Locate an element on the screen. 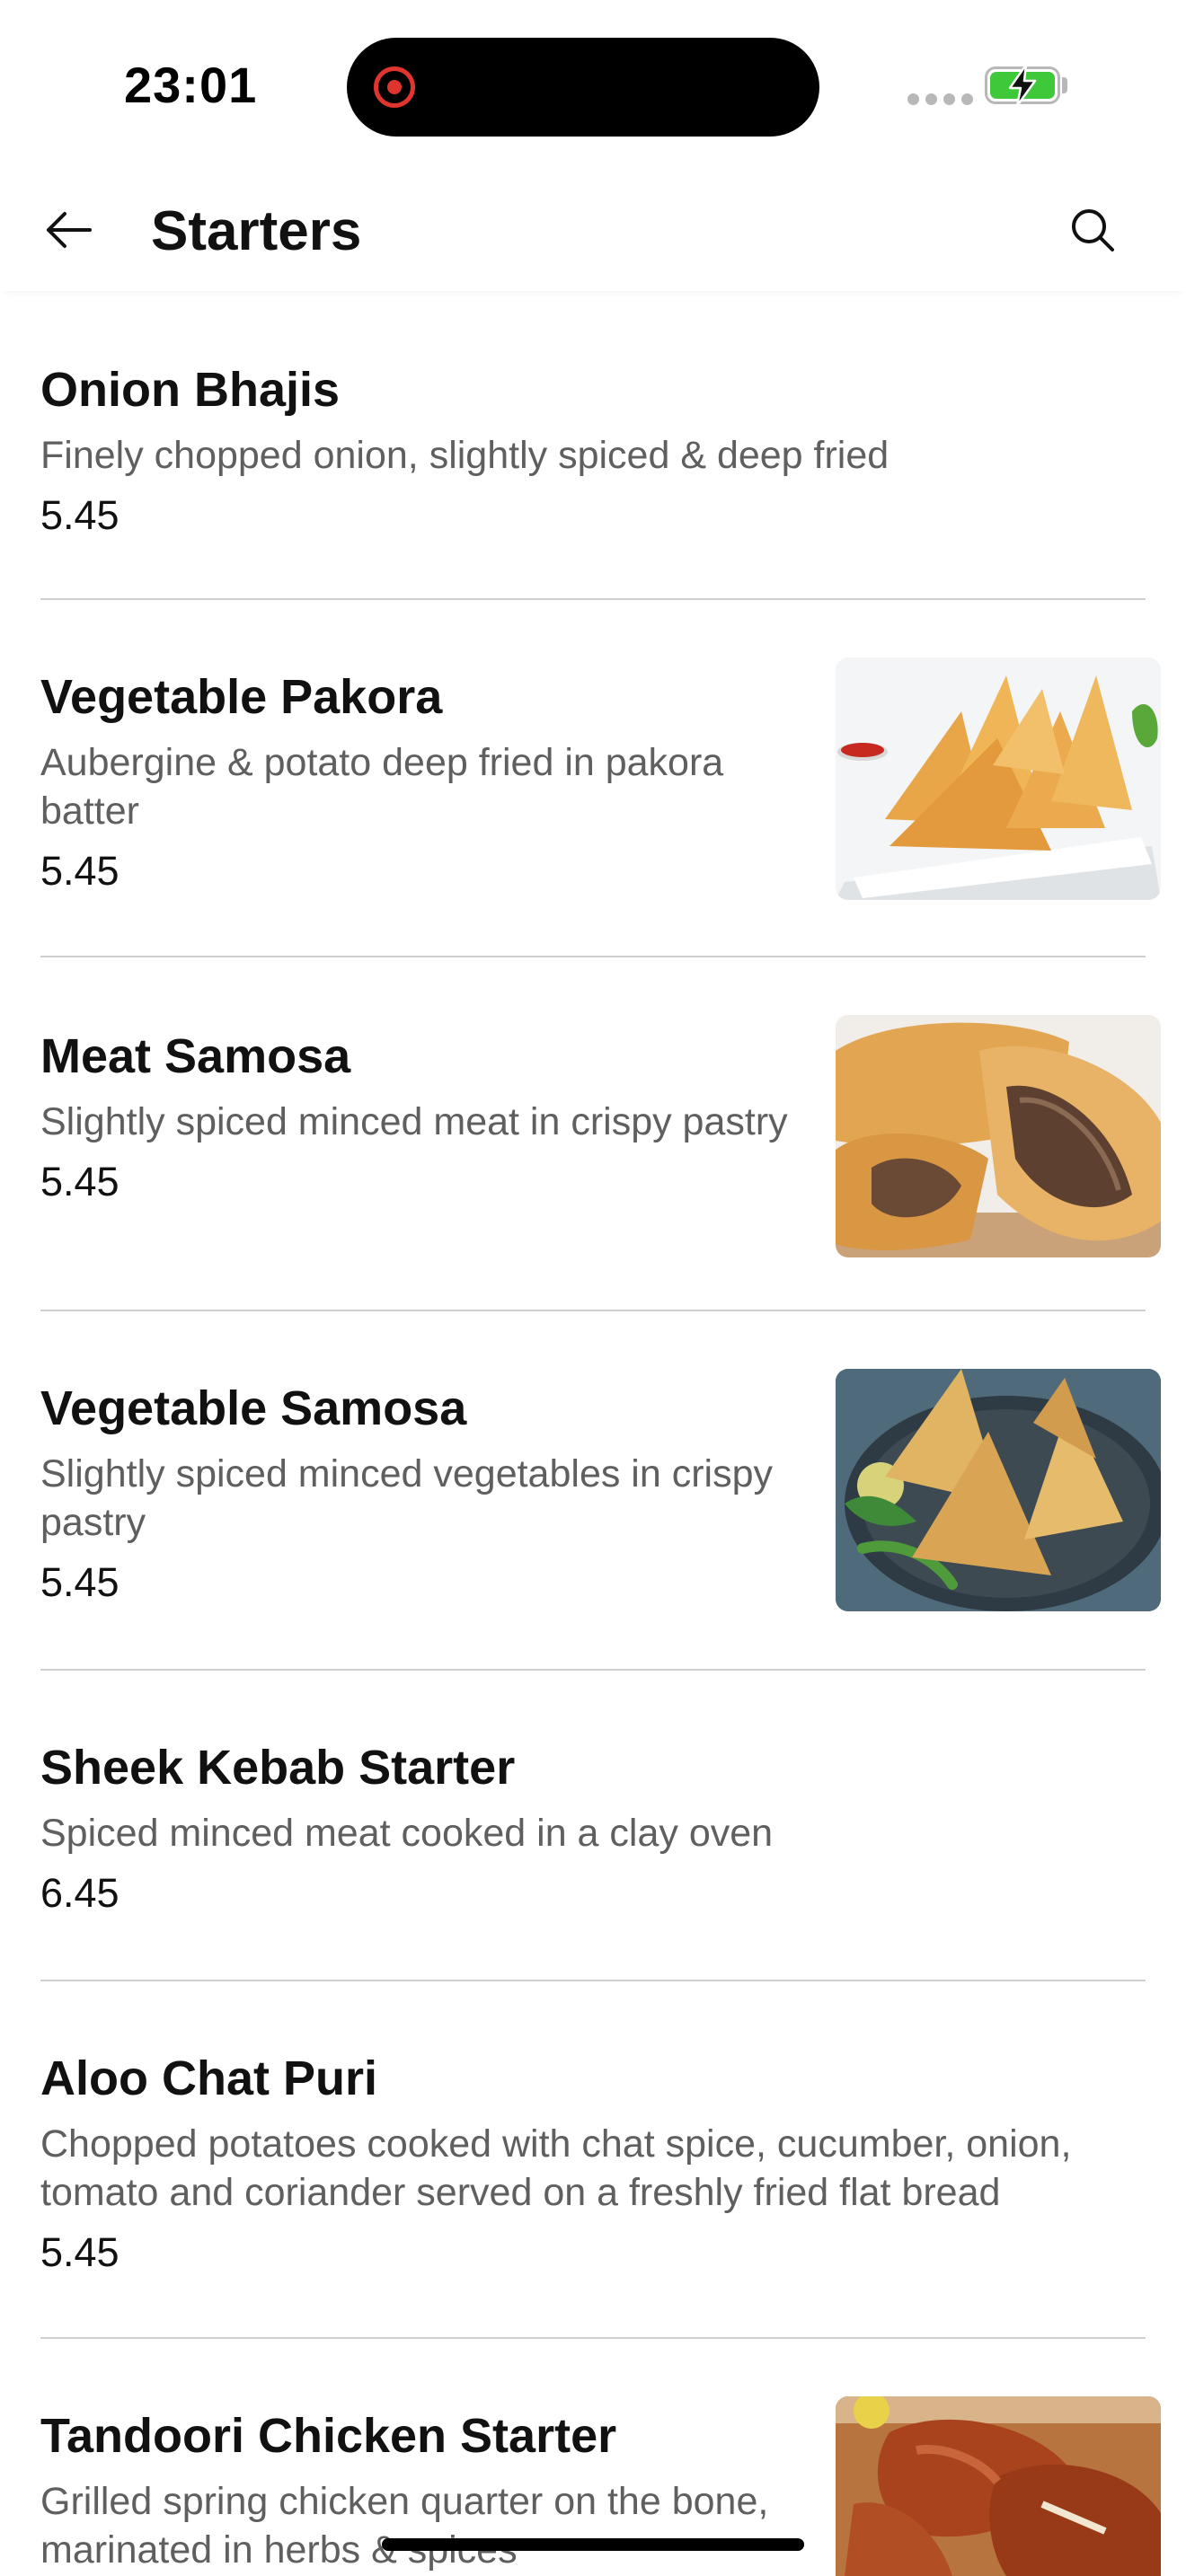 This screenshot has width=1186, height=2576. page-title: Starters is located at coordinates (256, 231).